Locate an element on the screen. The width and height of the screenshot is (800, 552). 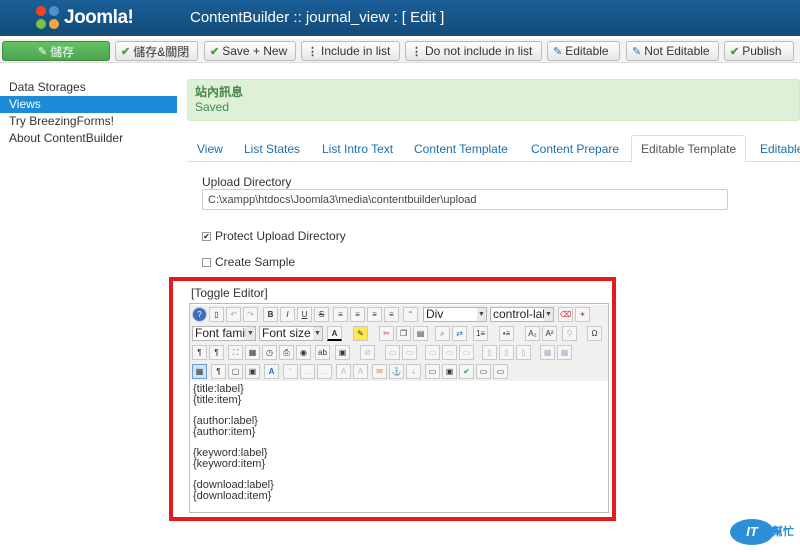
watermark-bubble: IT is located at coordinates (752, 532).